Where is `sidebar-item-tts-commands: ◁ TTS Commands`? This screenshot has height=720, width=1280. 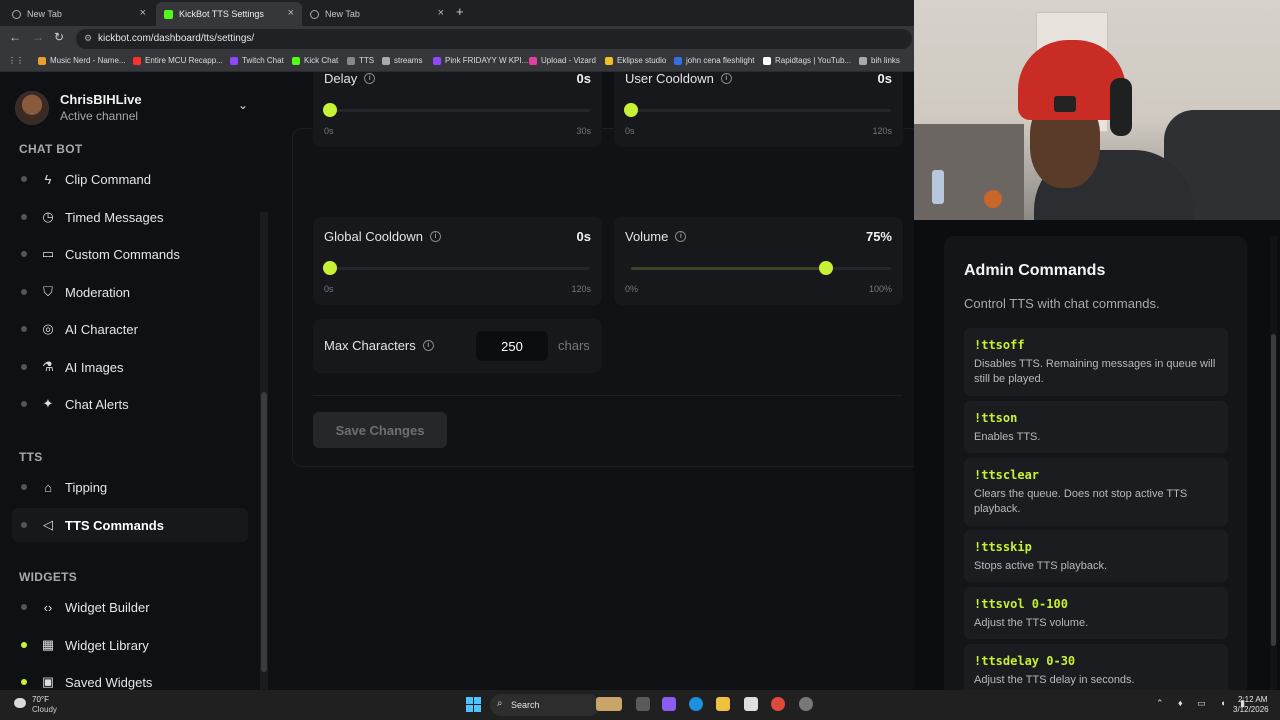 sidebar-item-tts-commands: ◁ TTS Commands is located at coordinates (130, 525).